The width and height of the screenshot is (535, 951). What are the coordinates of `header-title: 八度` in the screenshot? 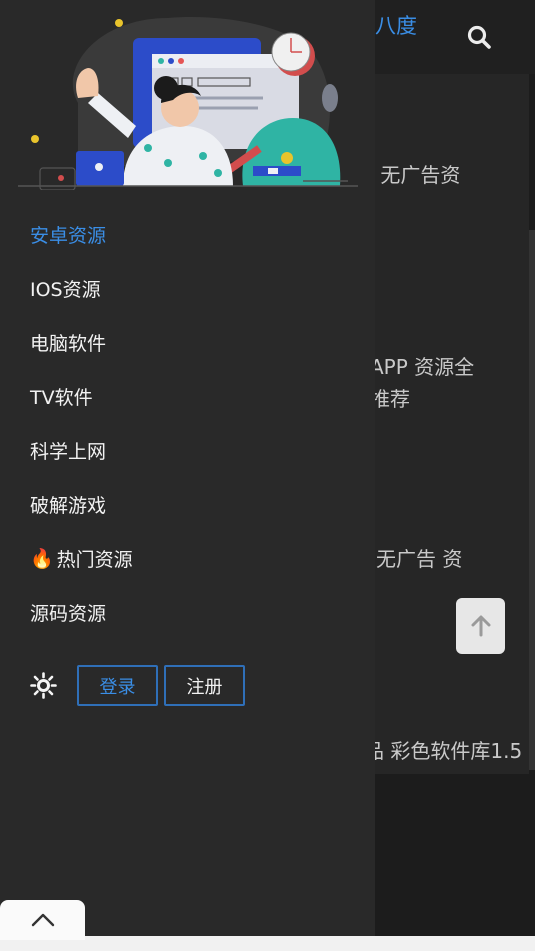 It's located at (396, 25).